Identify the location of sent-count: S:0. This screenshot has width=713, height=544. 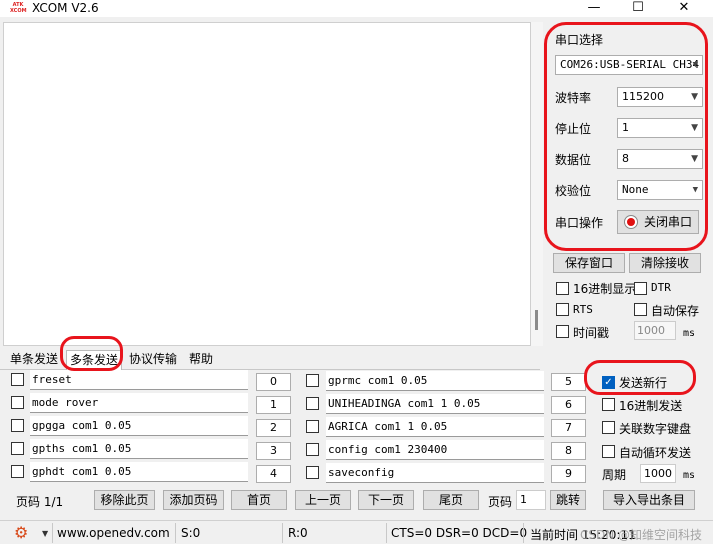
(191, 533).